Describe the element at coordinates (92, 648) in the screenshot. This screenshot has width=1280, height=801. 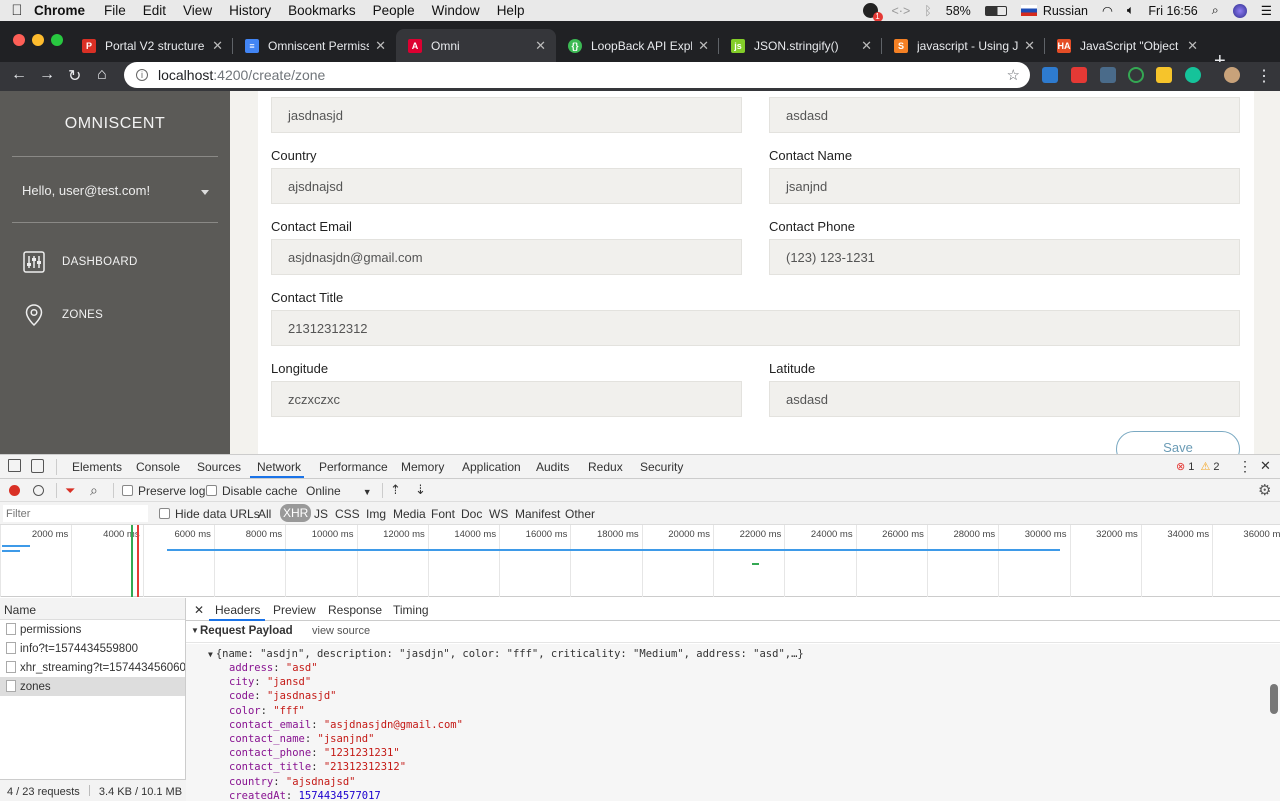
I see `request-row: info?t=1574434559800` at that location.